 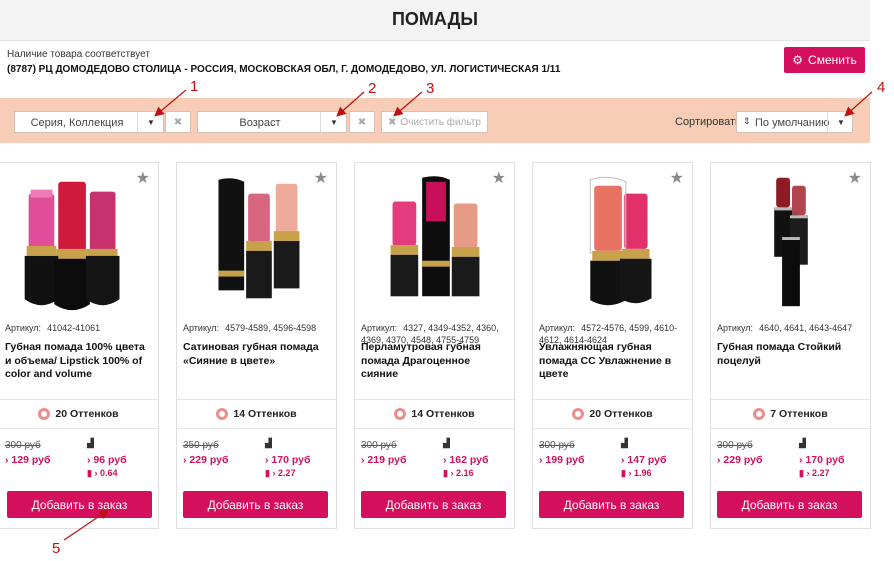 I want to click on annotation-label: 5, so click(x=56, y=548).